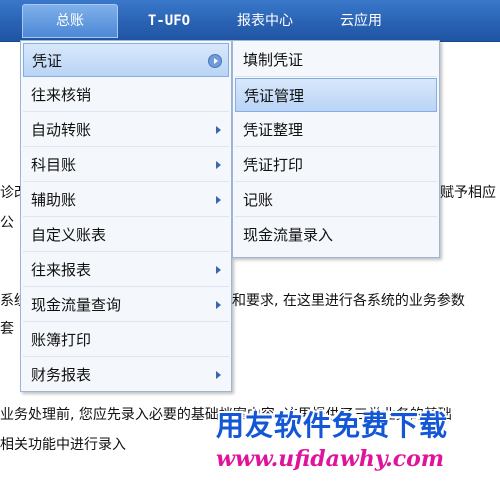  Describe the element at coordinates (332, 425) in the screenshot. I see `watermark-title: 用友软件免费下载` at that location.